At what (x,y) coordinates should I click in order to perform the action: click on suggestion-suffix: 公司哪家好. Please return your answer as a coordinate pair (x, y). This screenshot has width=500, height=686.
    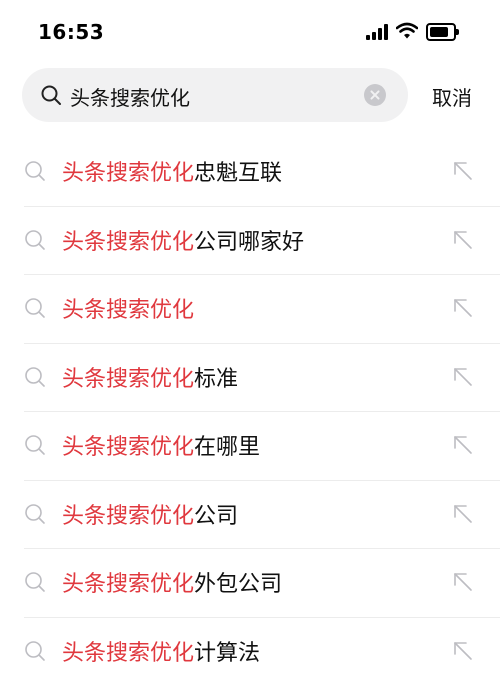
    Looking at the image, I should click on (249, 242).